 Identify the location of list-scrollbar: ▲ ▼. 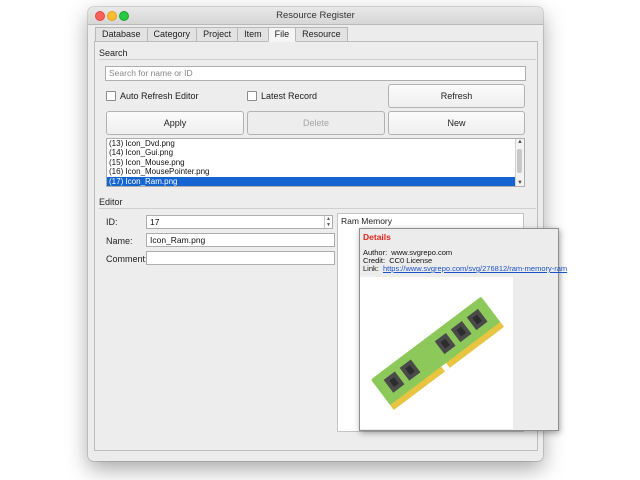
(519, 162).